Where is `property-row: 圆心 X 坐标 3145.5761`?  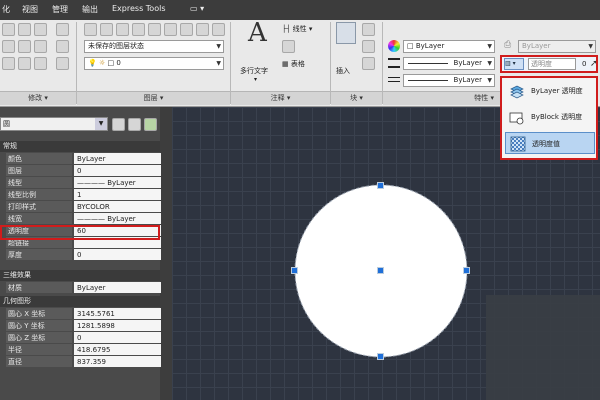 property-row: 圆心 X 坐标 3145.5761 is located at coordinates (80, 314).